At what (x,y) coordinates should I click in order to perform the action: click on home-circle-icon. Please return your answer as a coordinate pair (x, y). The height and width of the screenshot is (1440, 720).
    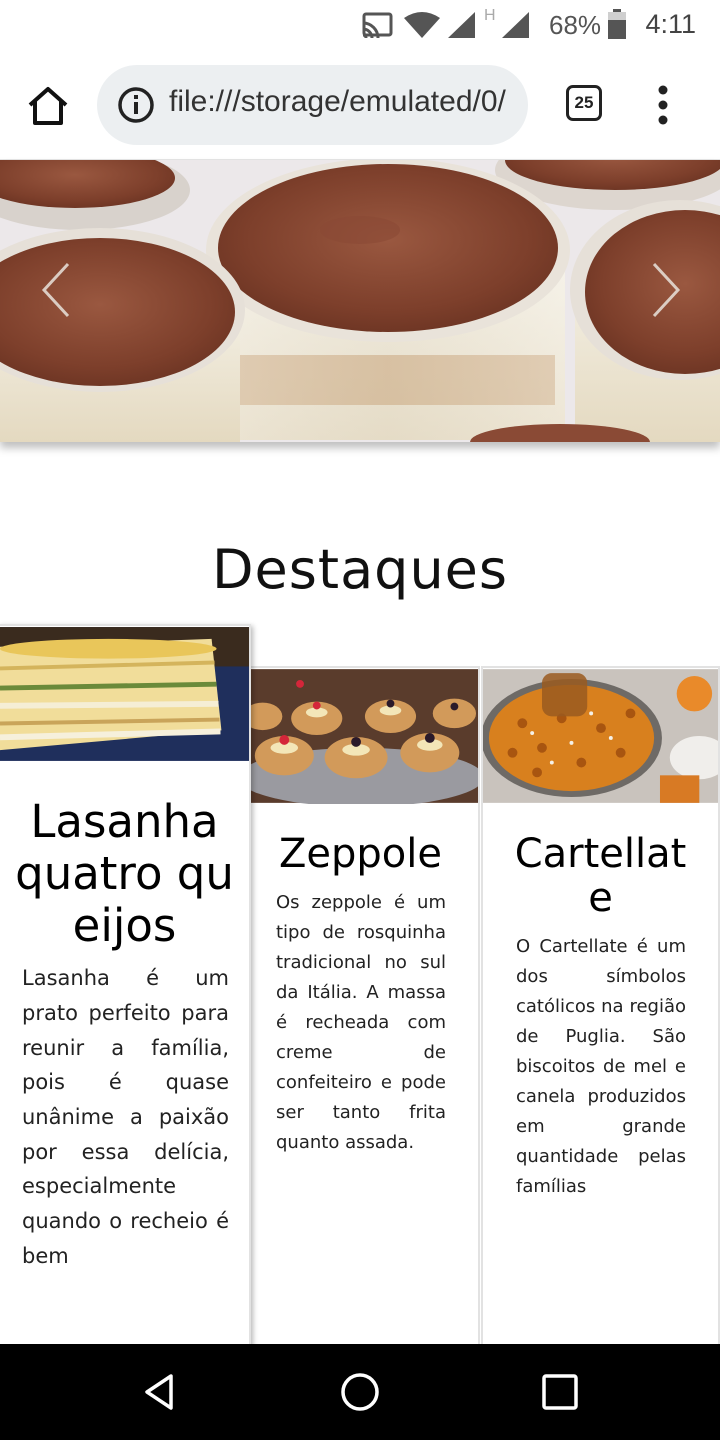
    Looking at the image, I should click on (360, 1392).